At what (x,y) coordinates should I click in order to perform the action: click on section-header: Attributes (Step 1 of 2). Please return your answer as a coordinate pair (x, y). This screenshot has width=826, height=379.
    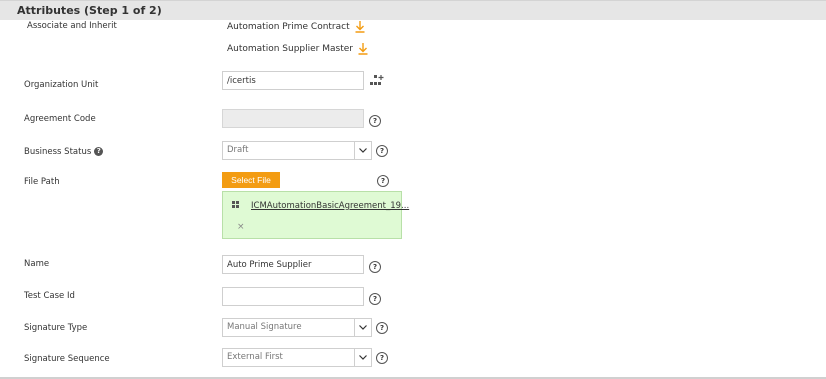
    Looking at the image, I should click on (413, 10).